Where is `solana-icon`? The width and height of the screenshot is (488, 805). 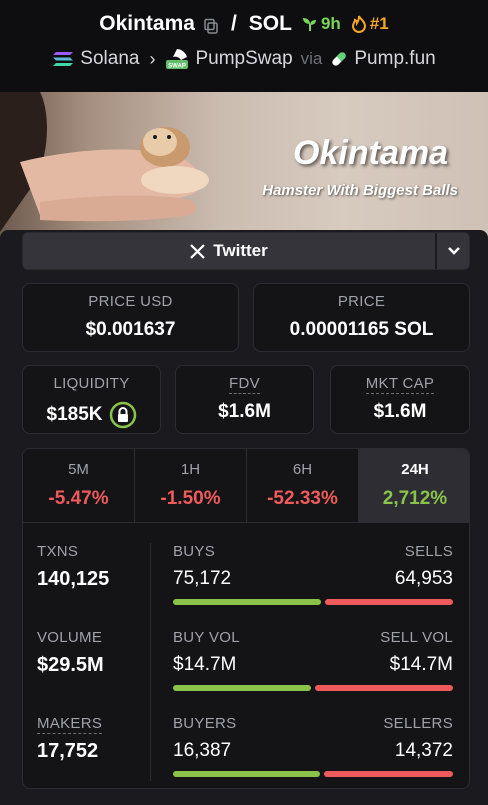 solana-icon is located at coordinates (63, 59).